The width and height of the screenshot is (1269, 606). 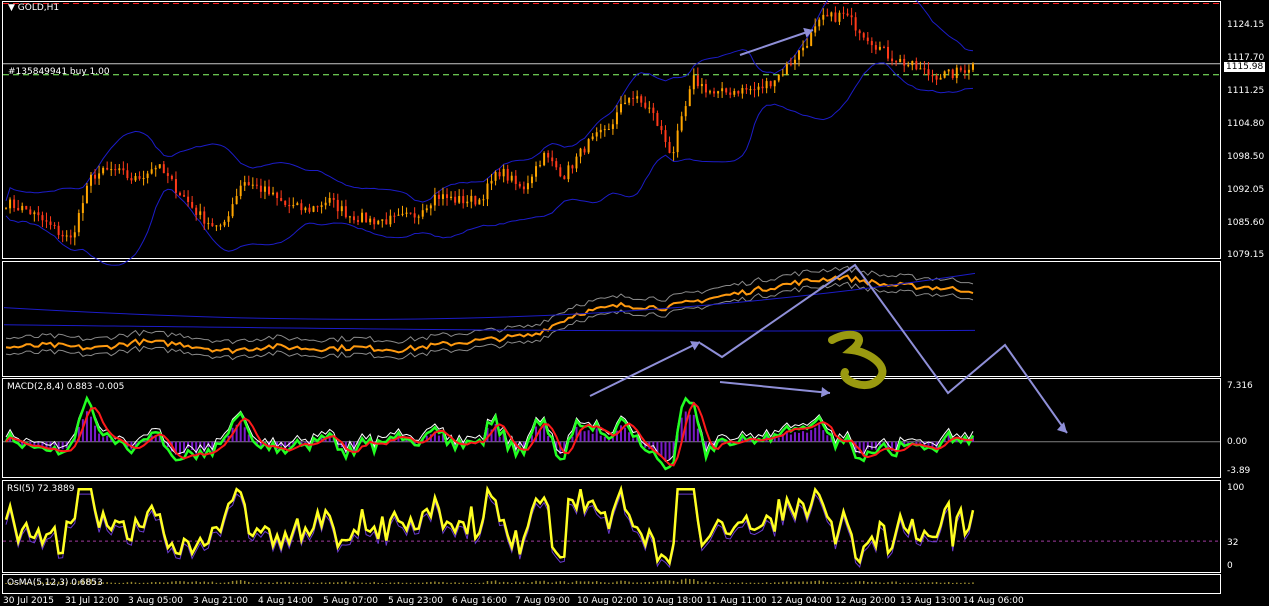 I want to click on macd-signal-white, so click(x=489, y=429).